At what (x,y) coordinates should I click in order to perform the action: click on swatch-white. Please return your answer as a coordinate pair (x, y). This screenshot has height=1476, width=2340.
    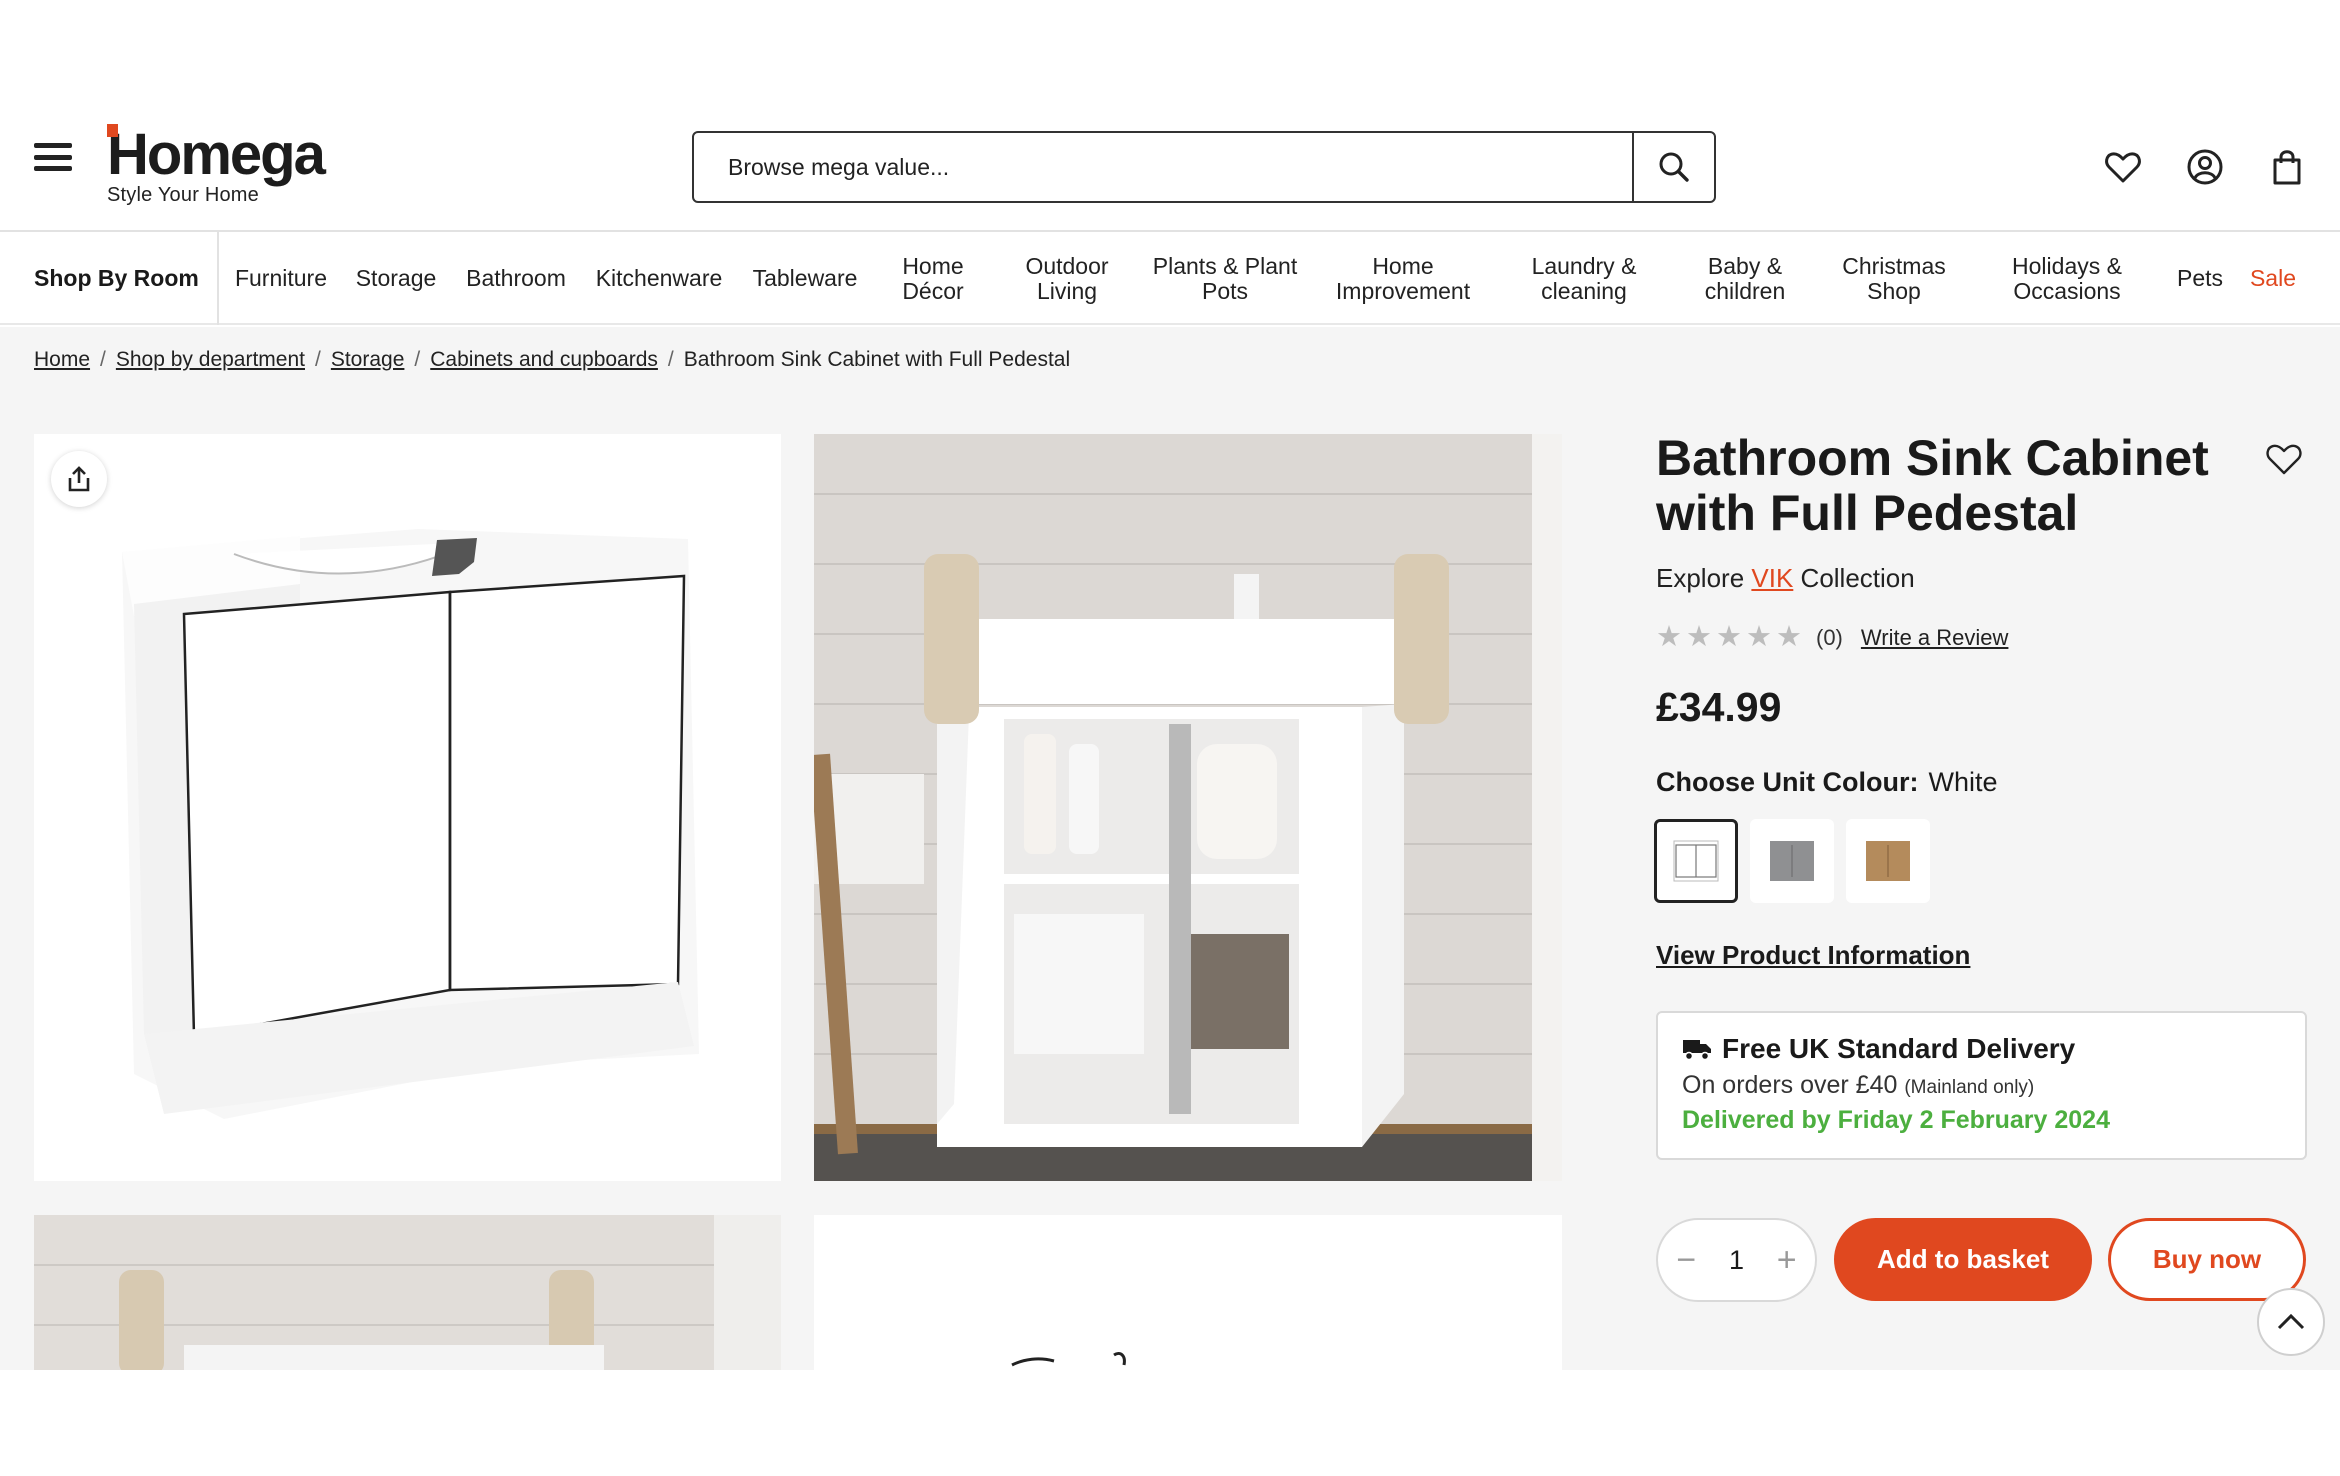
    Looking at the image, I should click on (1696, 861).